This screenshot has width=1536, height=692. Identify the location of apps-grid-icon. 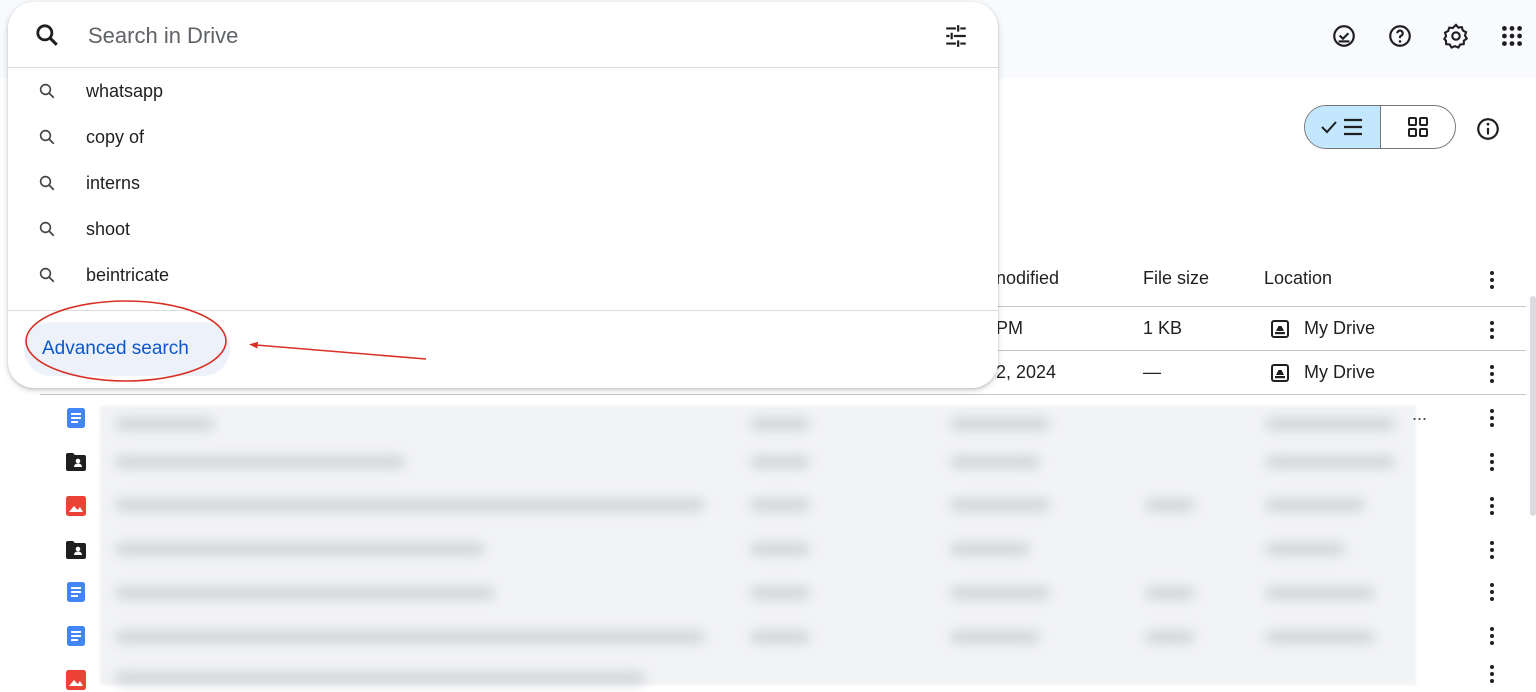
(1512, 36).